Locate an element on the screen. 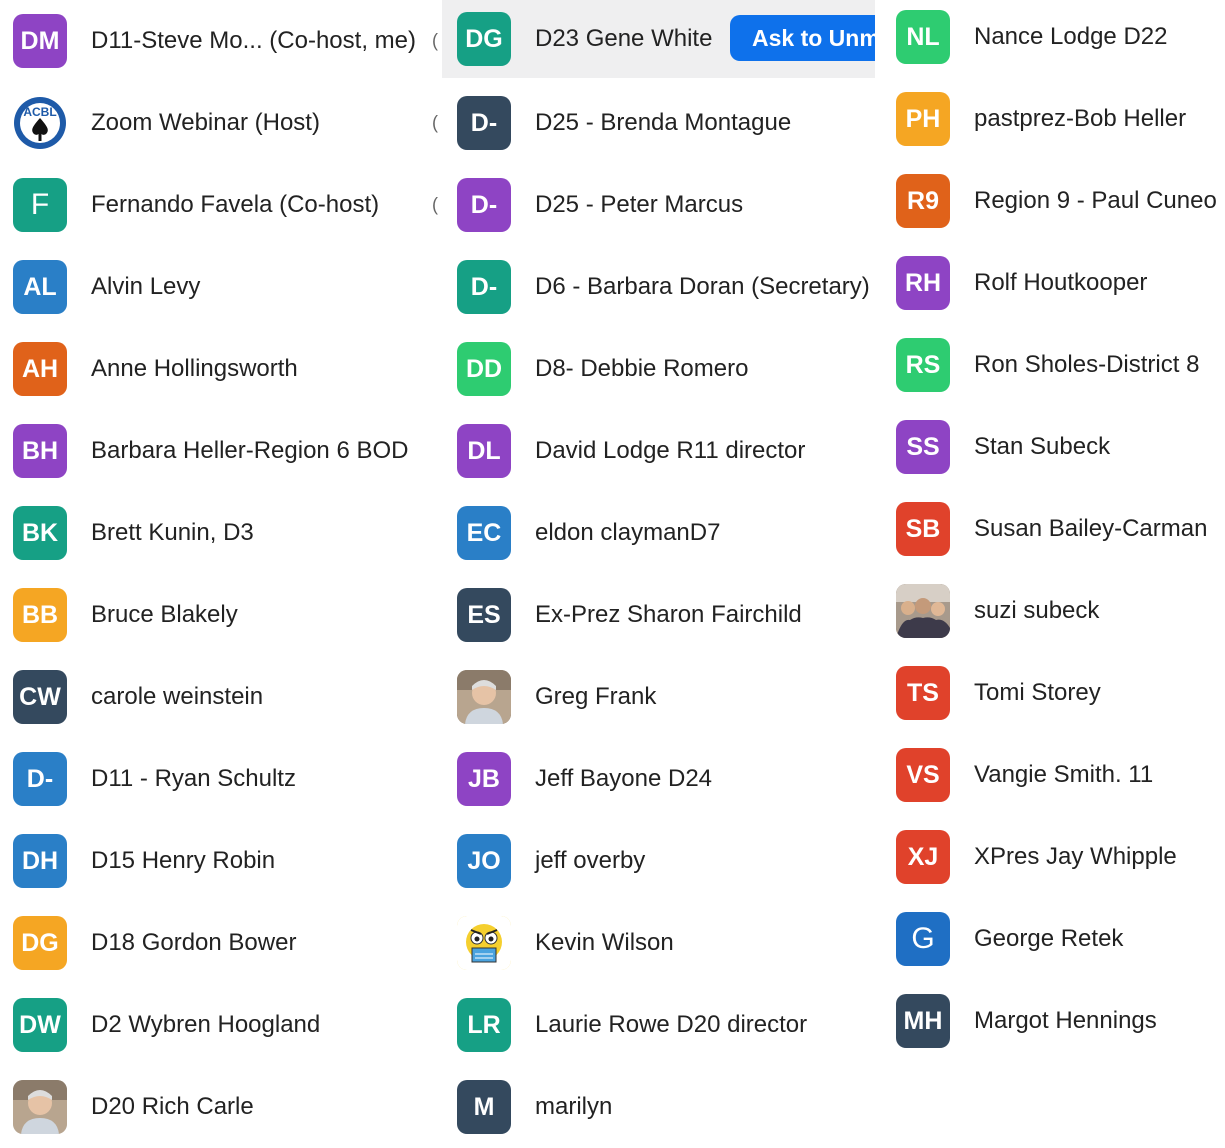 The width and height of the screenshot is (1225, 1148). participant-row: AH Anne Hollingsworth is located at coordinates (220, 369).